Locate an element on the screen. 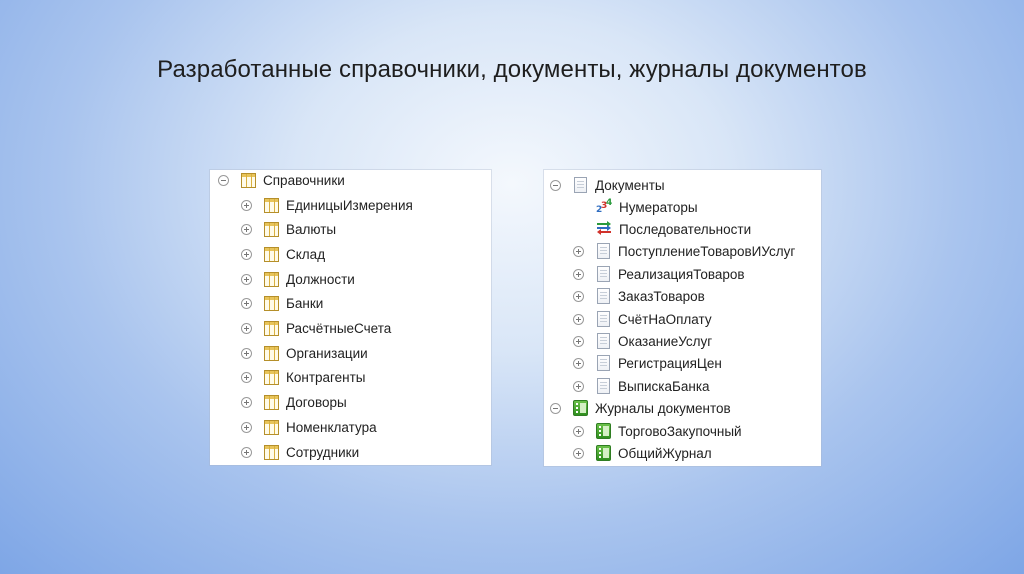 This screenshot has width=1024, height=574. tree-node-journal: ОбщийЖурнал is located at coordinates (642, 453).